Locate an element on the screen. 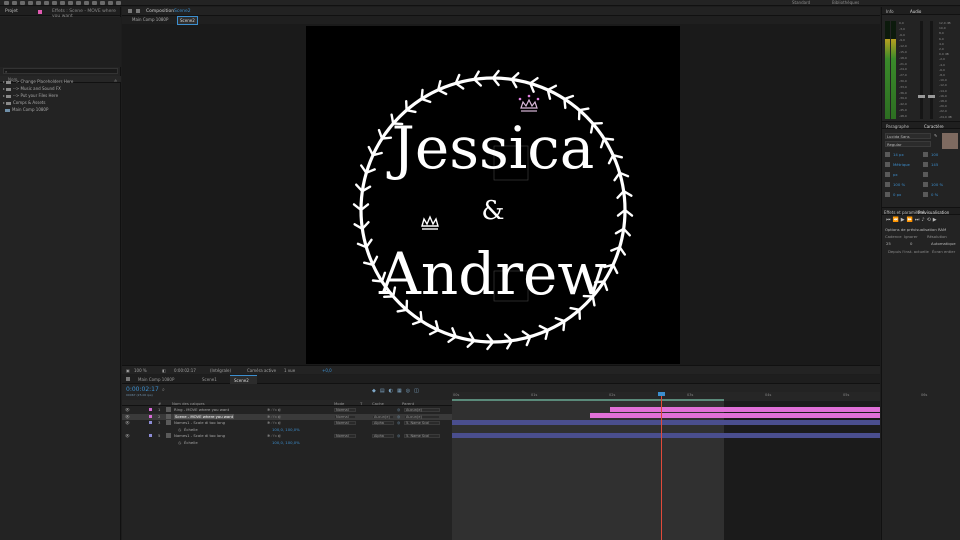  resolution-select: (Intégrale) is located at coordinates (220, 370).